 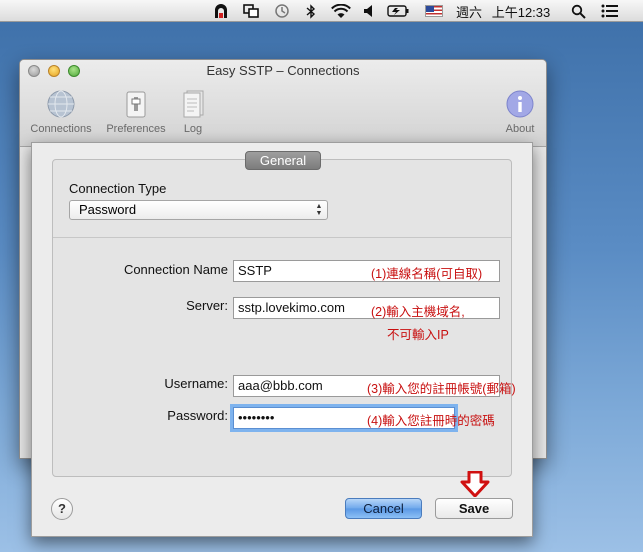 I want to click on help-button: ?, so click(x=62, y=509).